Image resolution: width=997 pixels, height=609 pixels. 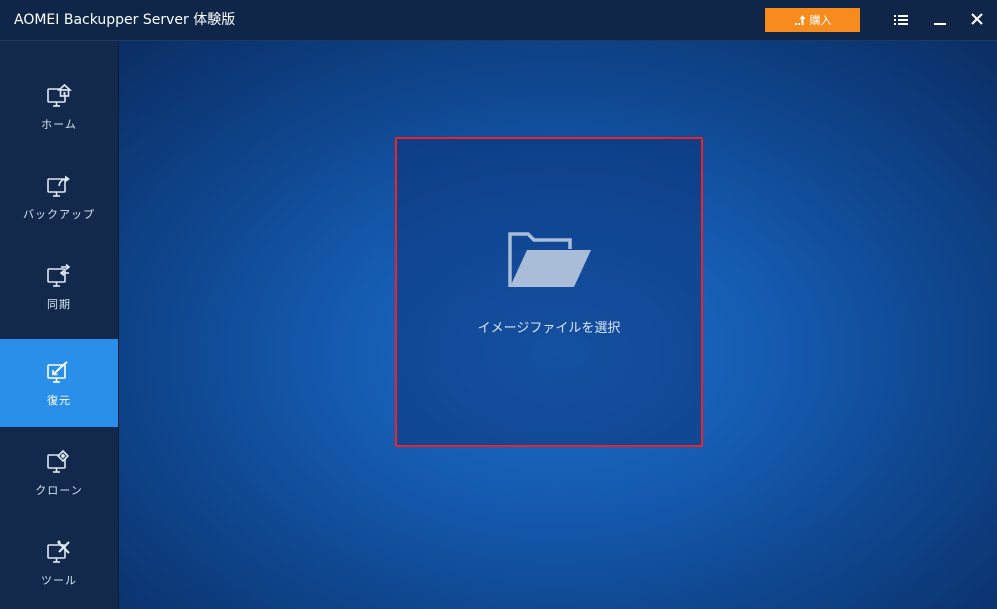 I want to click on menu-list-button, so click(x=901, y=20).